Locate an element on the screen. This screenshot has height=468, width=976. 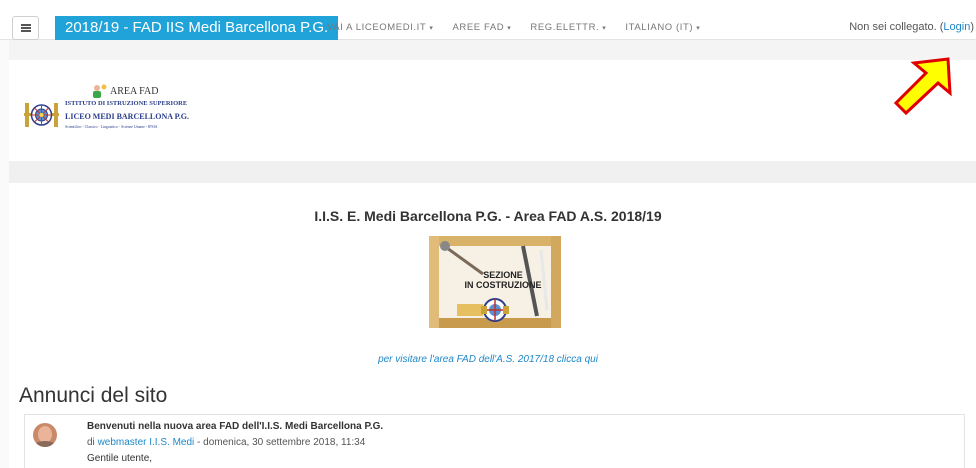
page-left-edge is located at coordinates (4, 254).